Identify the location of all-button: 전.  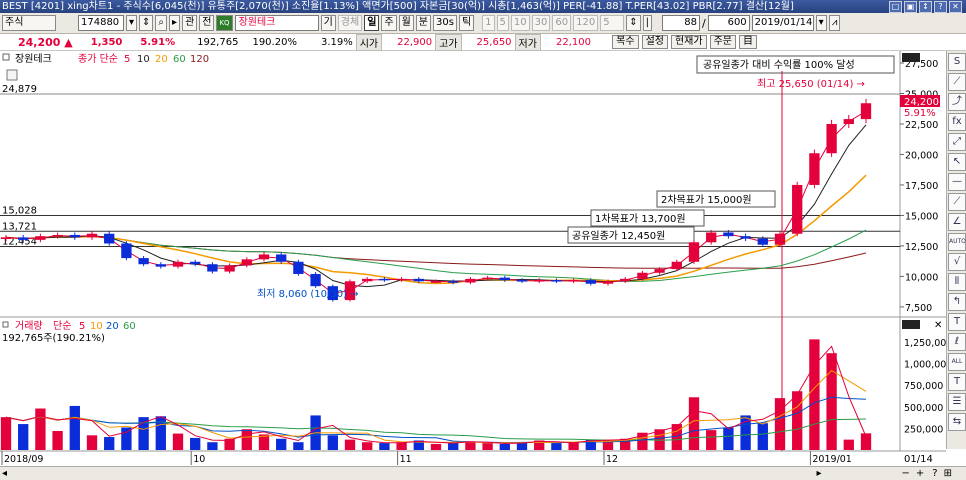
(207, 23).